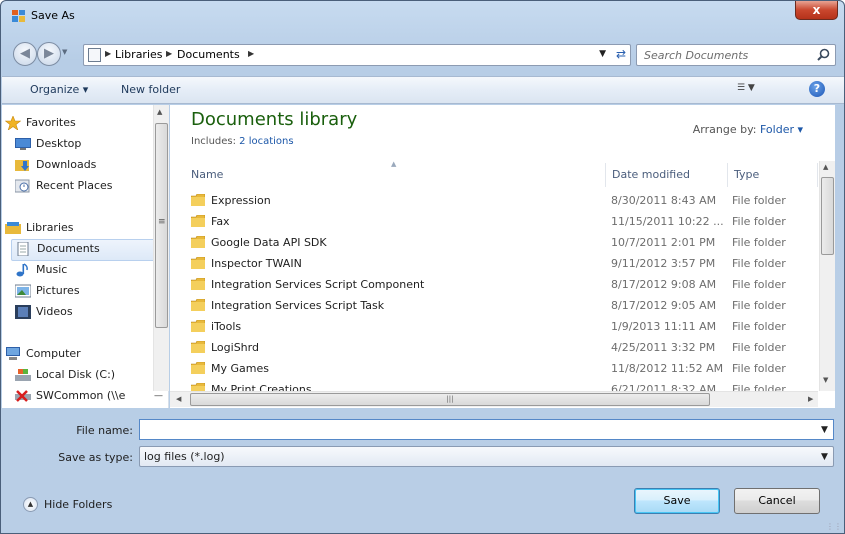  What do you see at coordinates (59, 89) in the screenshot?
I see `organize-button: Organize ▾` at bounding box center [59, 89].